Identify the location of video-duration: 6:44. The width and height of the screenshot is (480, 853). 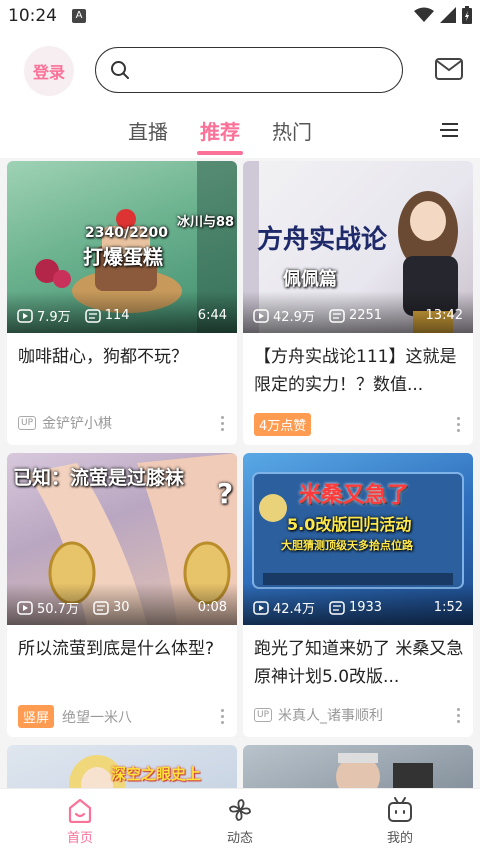
(212, 315).